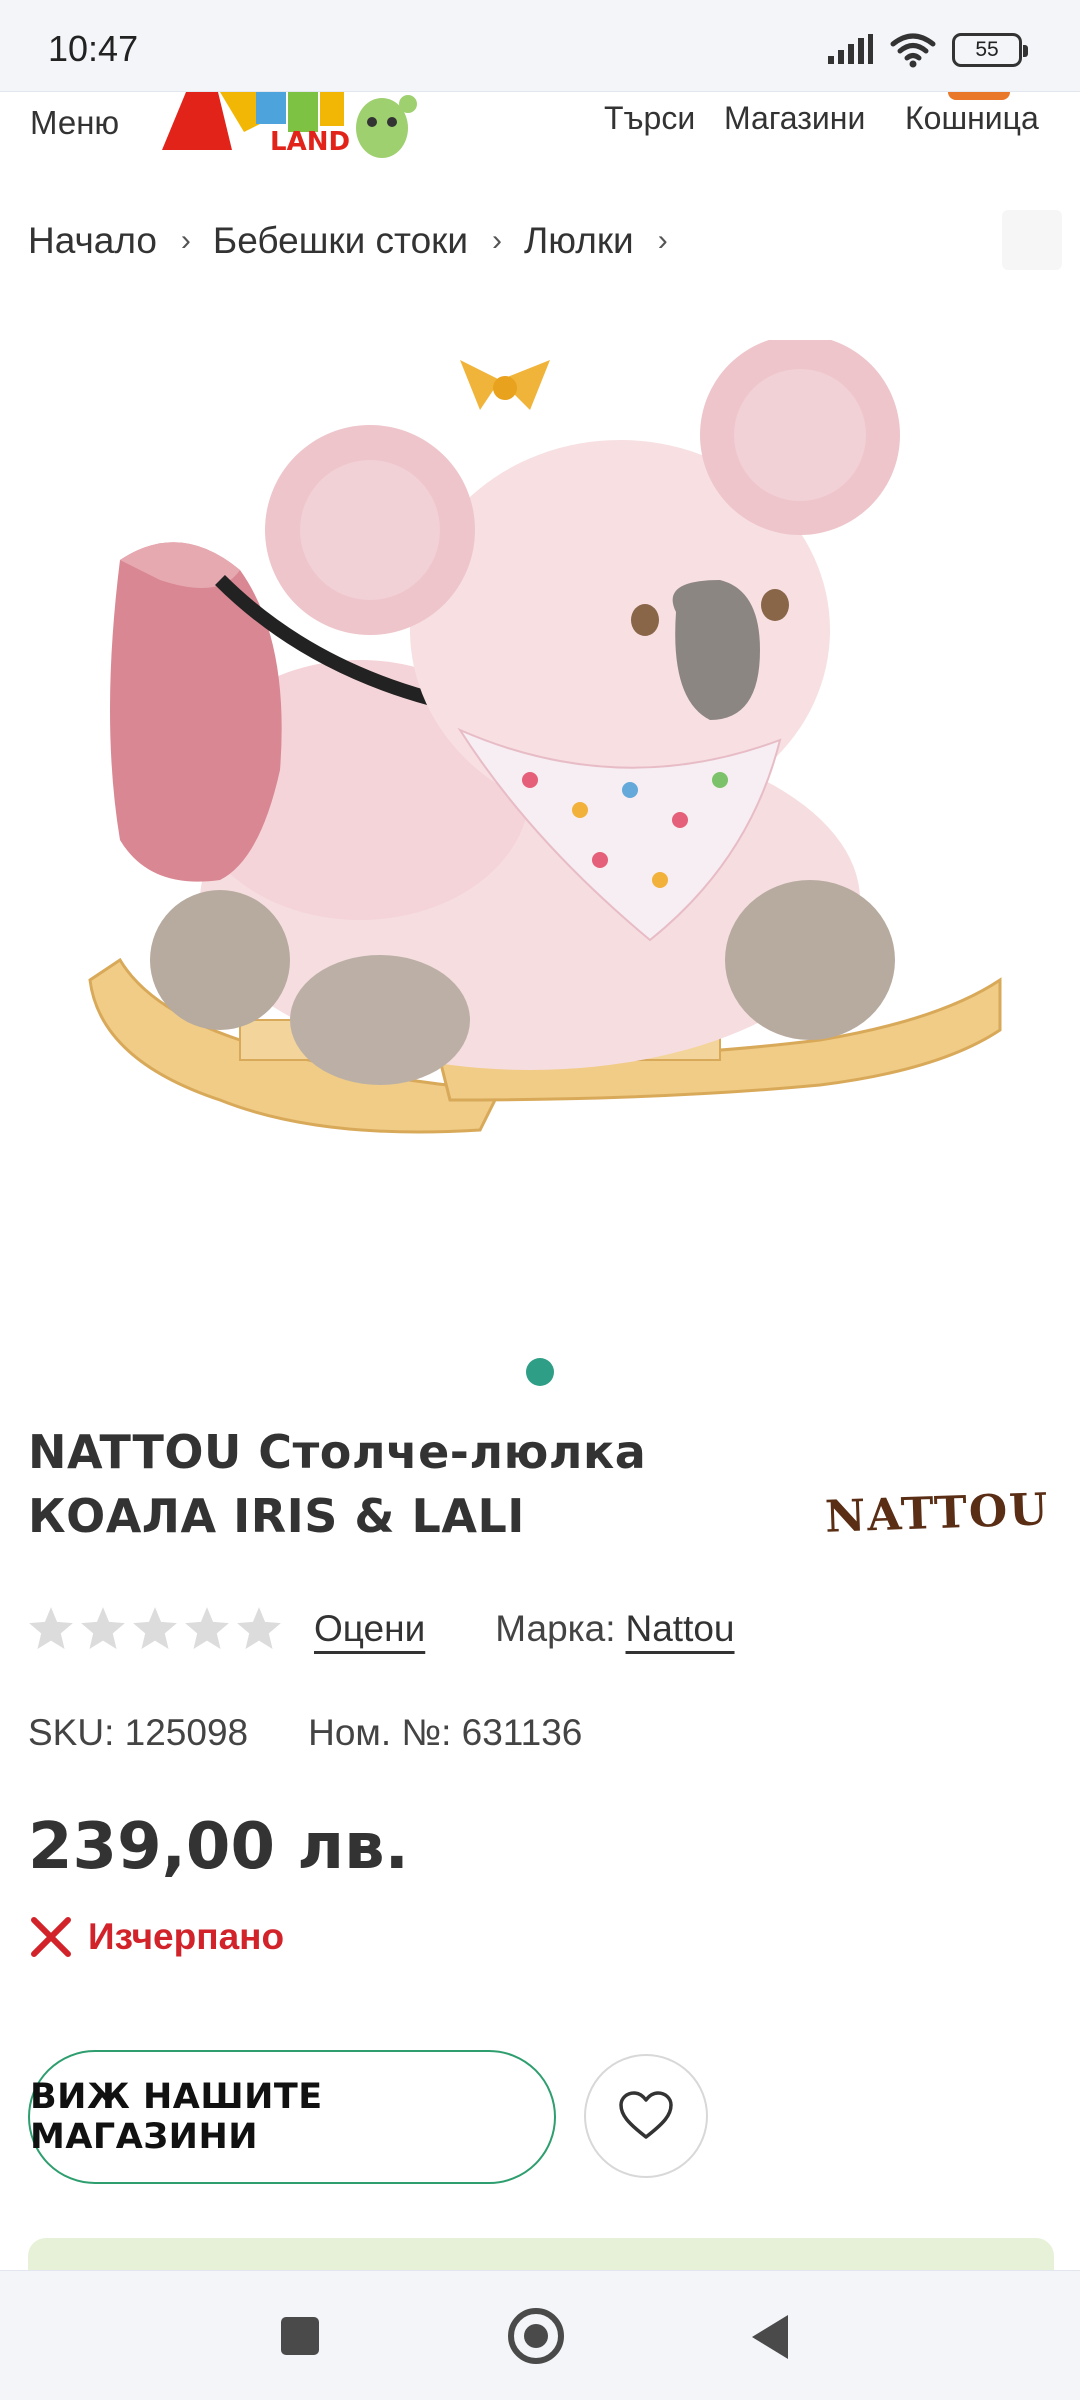  What do you see at coordinates (540, 46) in the screenshot?
I see `status-bar: 10:47 55` at bounding box center [540, 46].